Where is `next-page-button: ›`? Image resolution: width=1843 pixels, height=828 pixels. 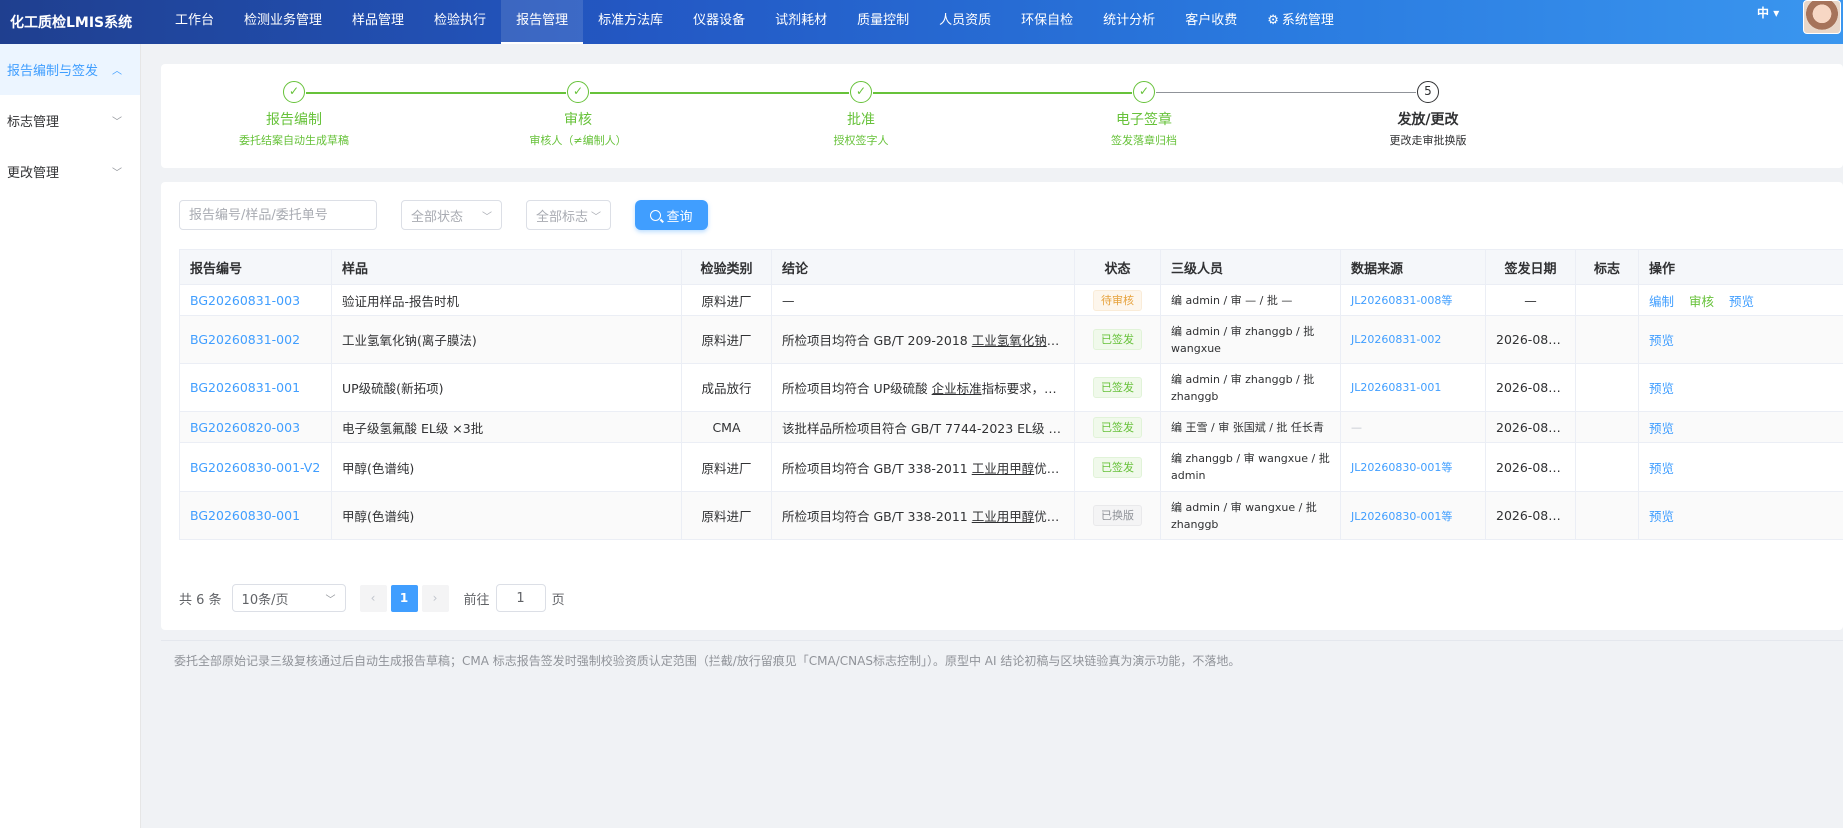 next-page-button: › is located at coordinates (435, 598).